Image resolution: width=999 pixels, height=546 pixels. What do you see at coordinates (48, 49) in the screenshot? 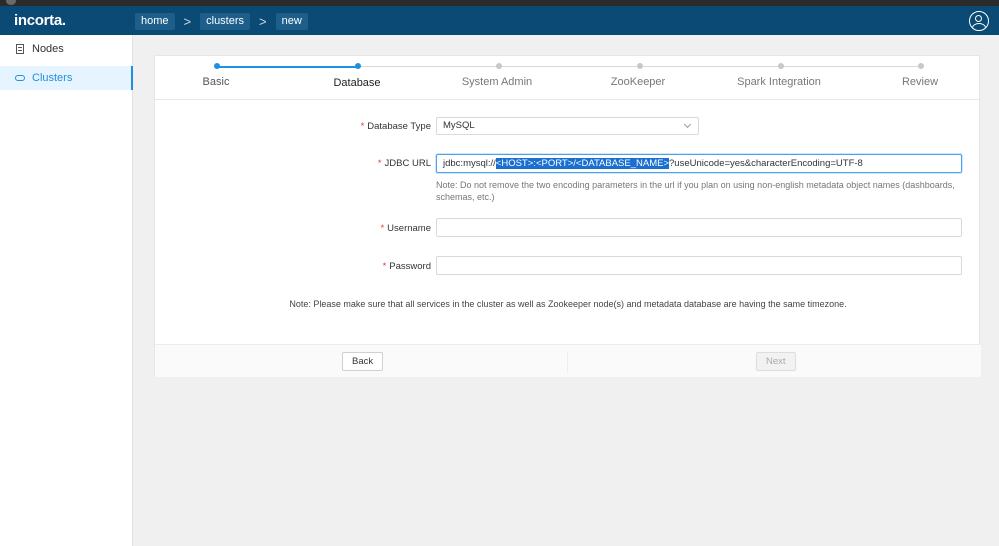
I see `sidebar-item-label: Nodes` at bounding box center [48, 49].